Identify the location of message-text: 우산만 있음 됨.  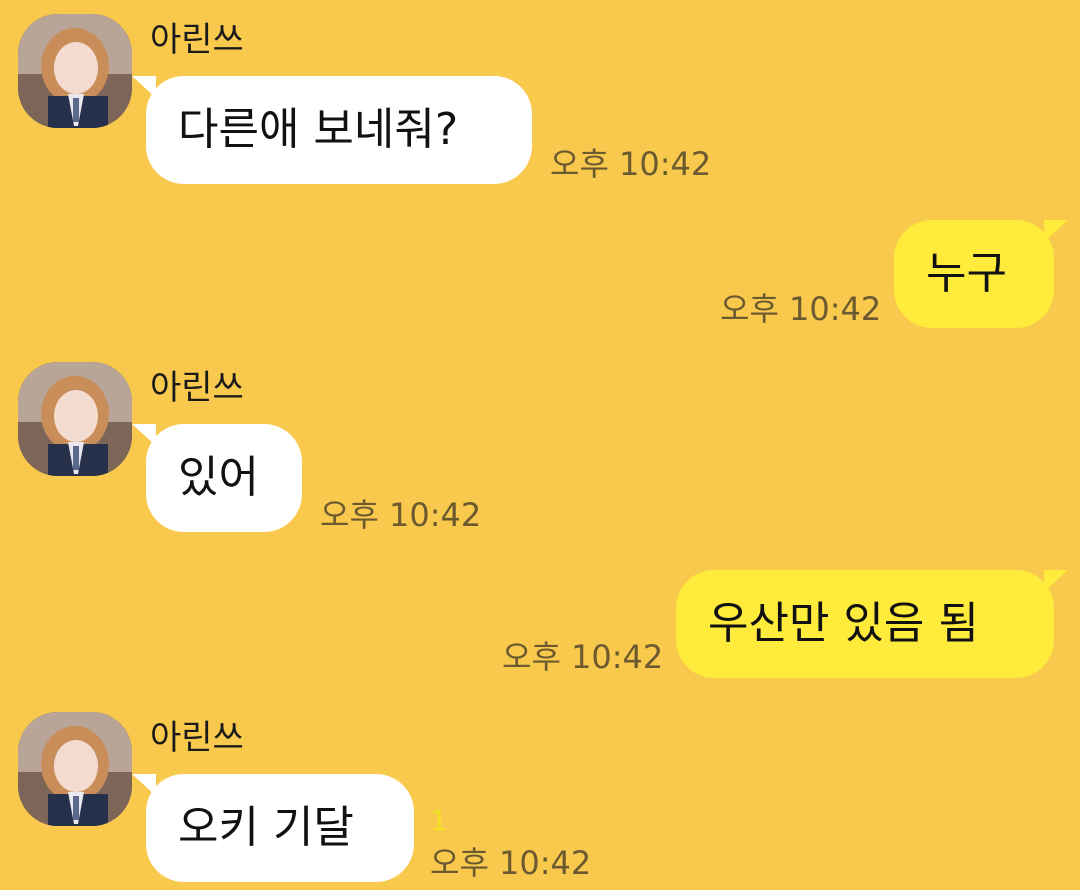
(843, 623).